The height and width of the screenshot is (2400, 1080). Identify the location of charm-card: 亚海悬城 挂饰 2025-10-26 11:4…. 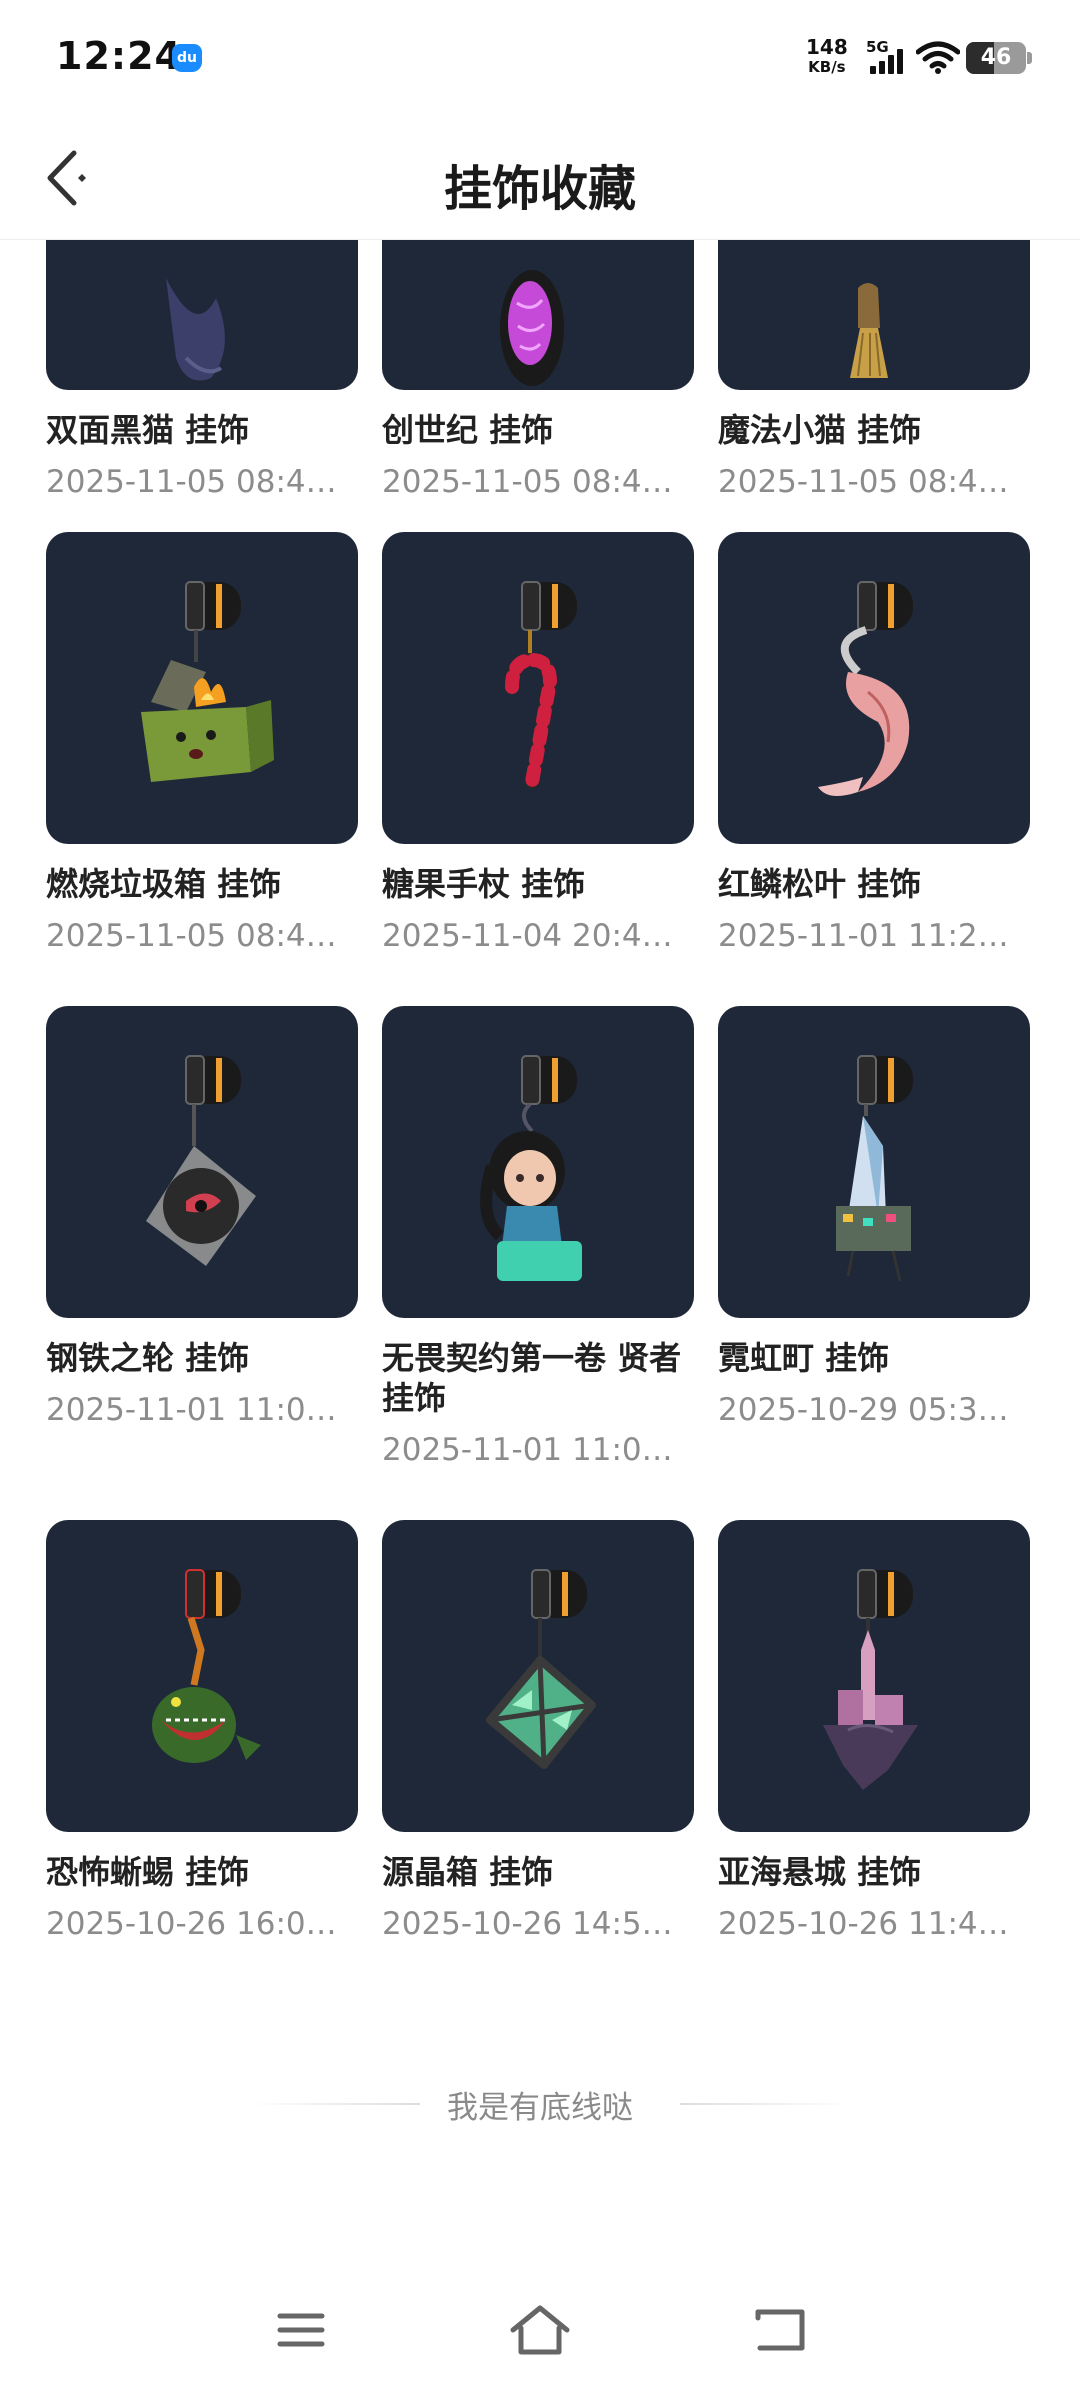
(874, 1732).